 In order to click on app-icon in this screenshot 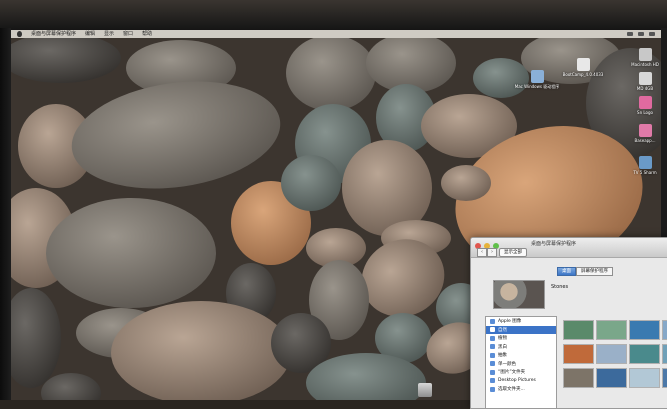, I will do `click(645, 162)`.